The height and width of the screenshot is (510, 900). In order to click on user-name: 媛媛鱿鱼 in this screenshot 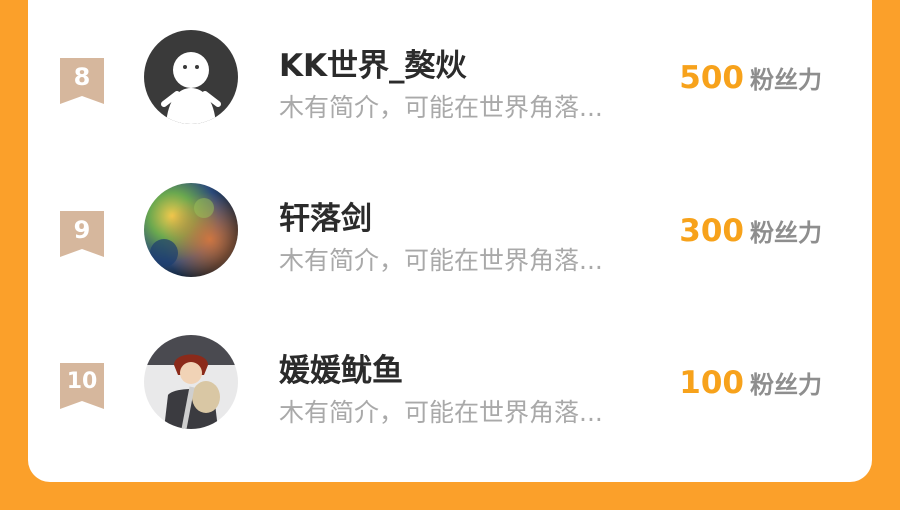, I will do `click(341, 367)`.